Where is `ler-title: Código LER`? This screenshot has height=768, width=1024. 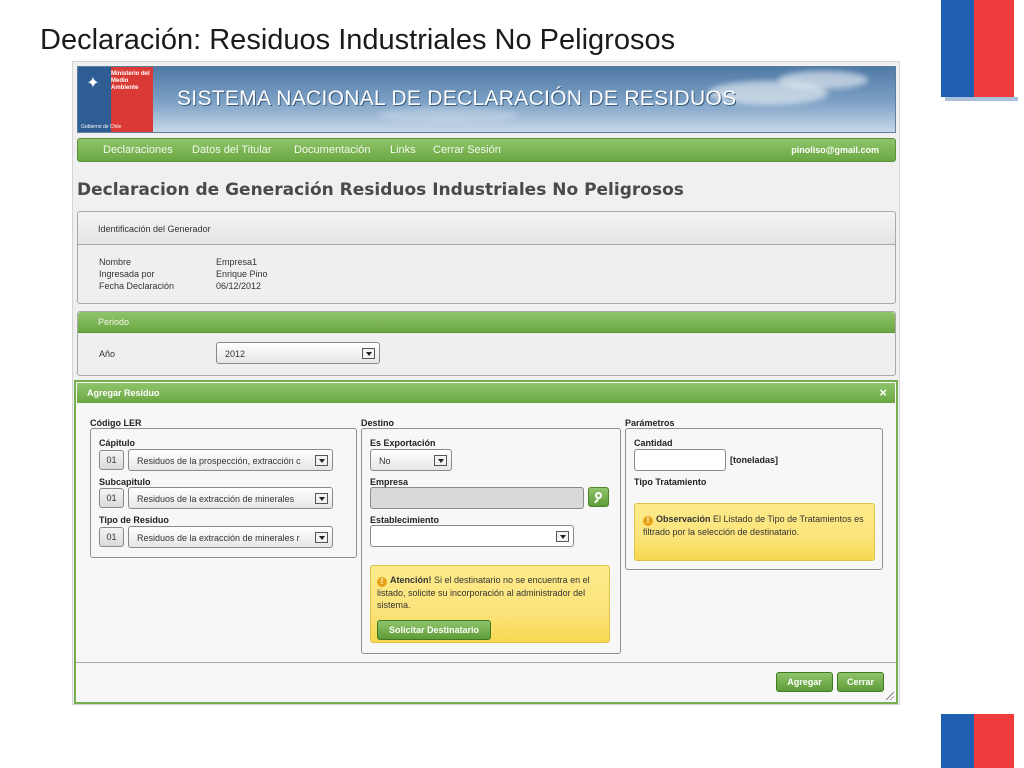
ler-title: Código LER is located at coordinates (116, 423).